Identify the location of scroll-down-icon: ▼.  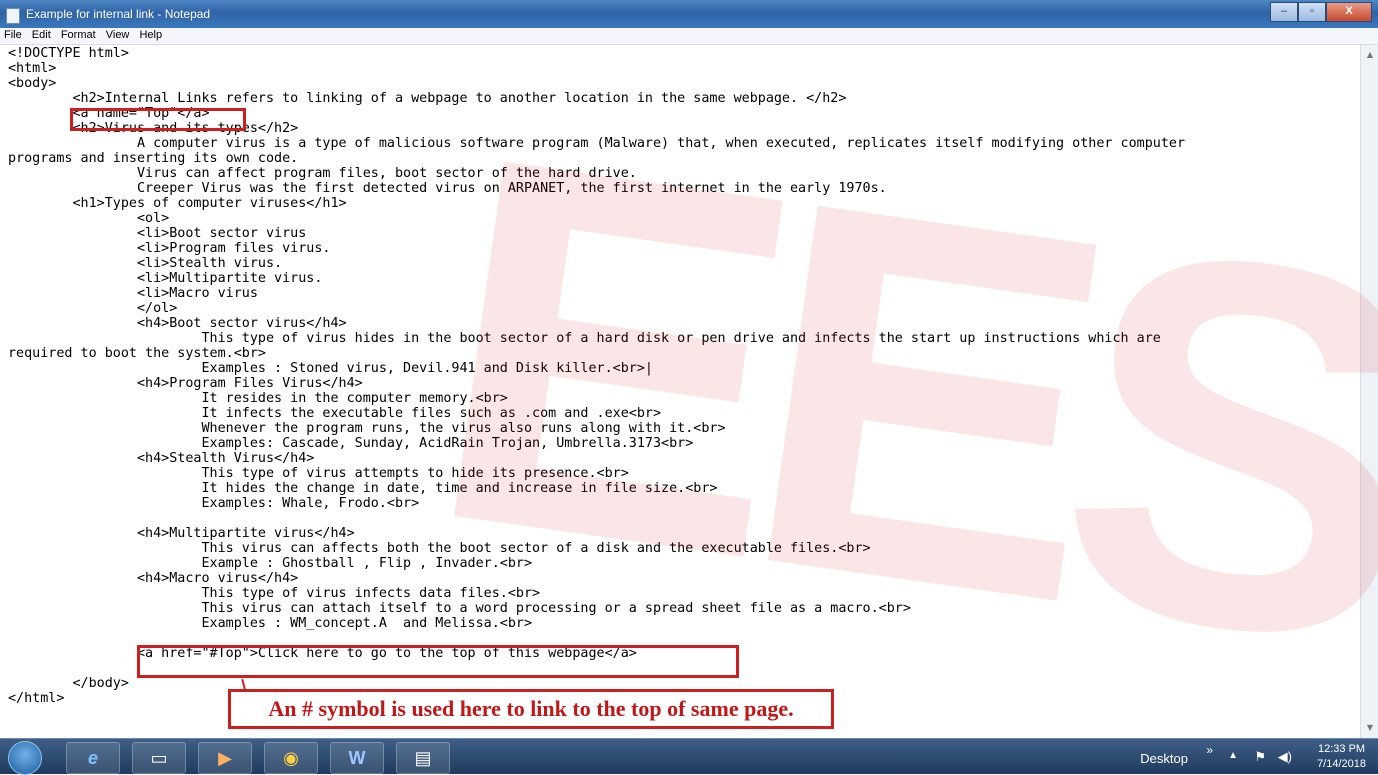
(1369, 728).